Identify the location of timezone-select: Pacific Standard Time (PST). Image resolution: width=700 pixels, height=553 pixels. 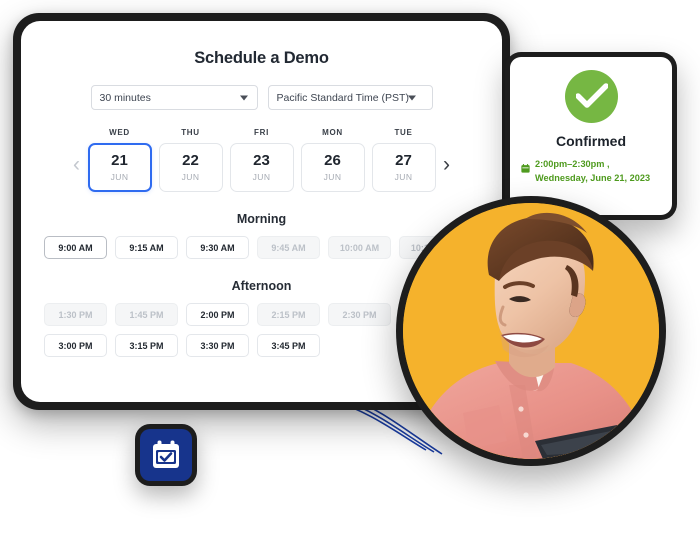
(350, 97).